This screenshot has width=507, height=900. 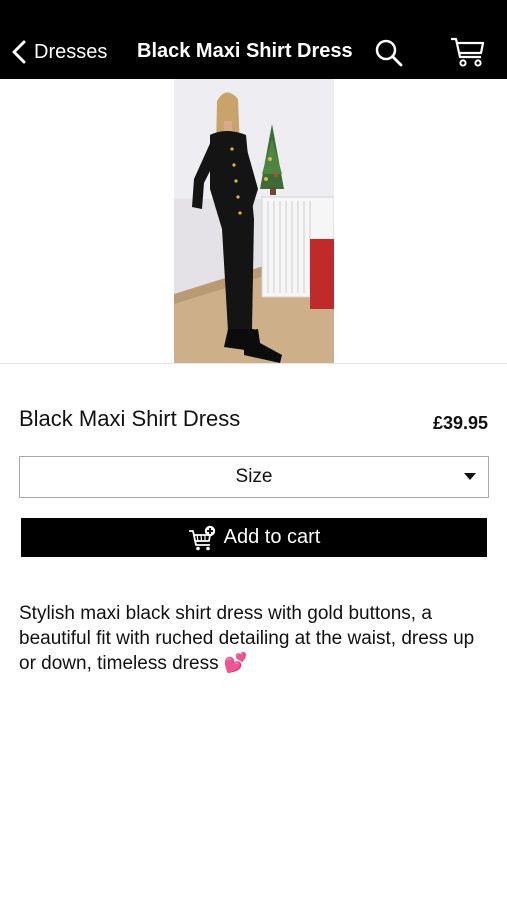 I want to click on product-photo-illustration, so click(x=254, y=221).